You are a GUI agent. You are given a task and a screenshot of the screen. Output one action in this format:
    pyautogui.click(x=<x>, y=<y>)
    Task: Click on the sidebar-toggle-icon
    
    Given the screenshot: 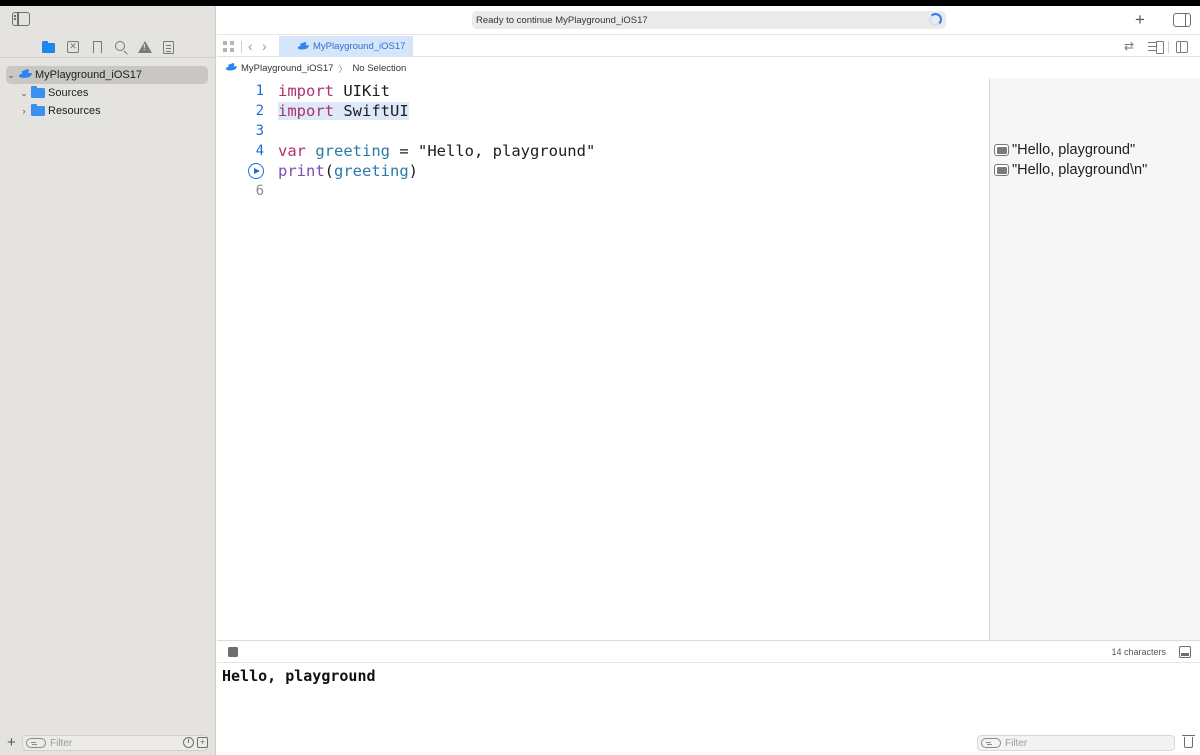 What is the action you would take?
    pyautogui.click(x=21, y=19)
    